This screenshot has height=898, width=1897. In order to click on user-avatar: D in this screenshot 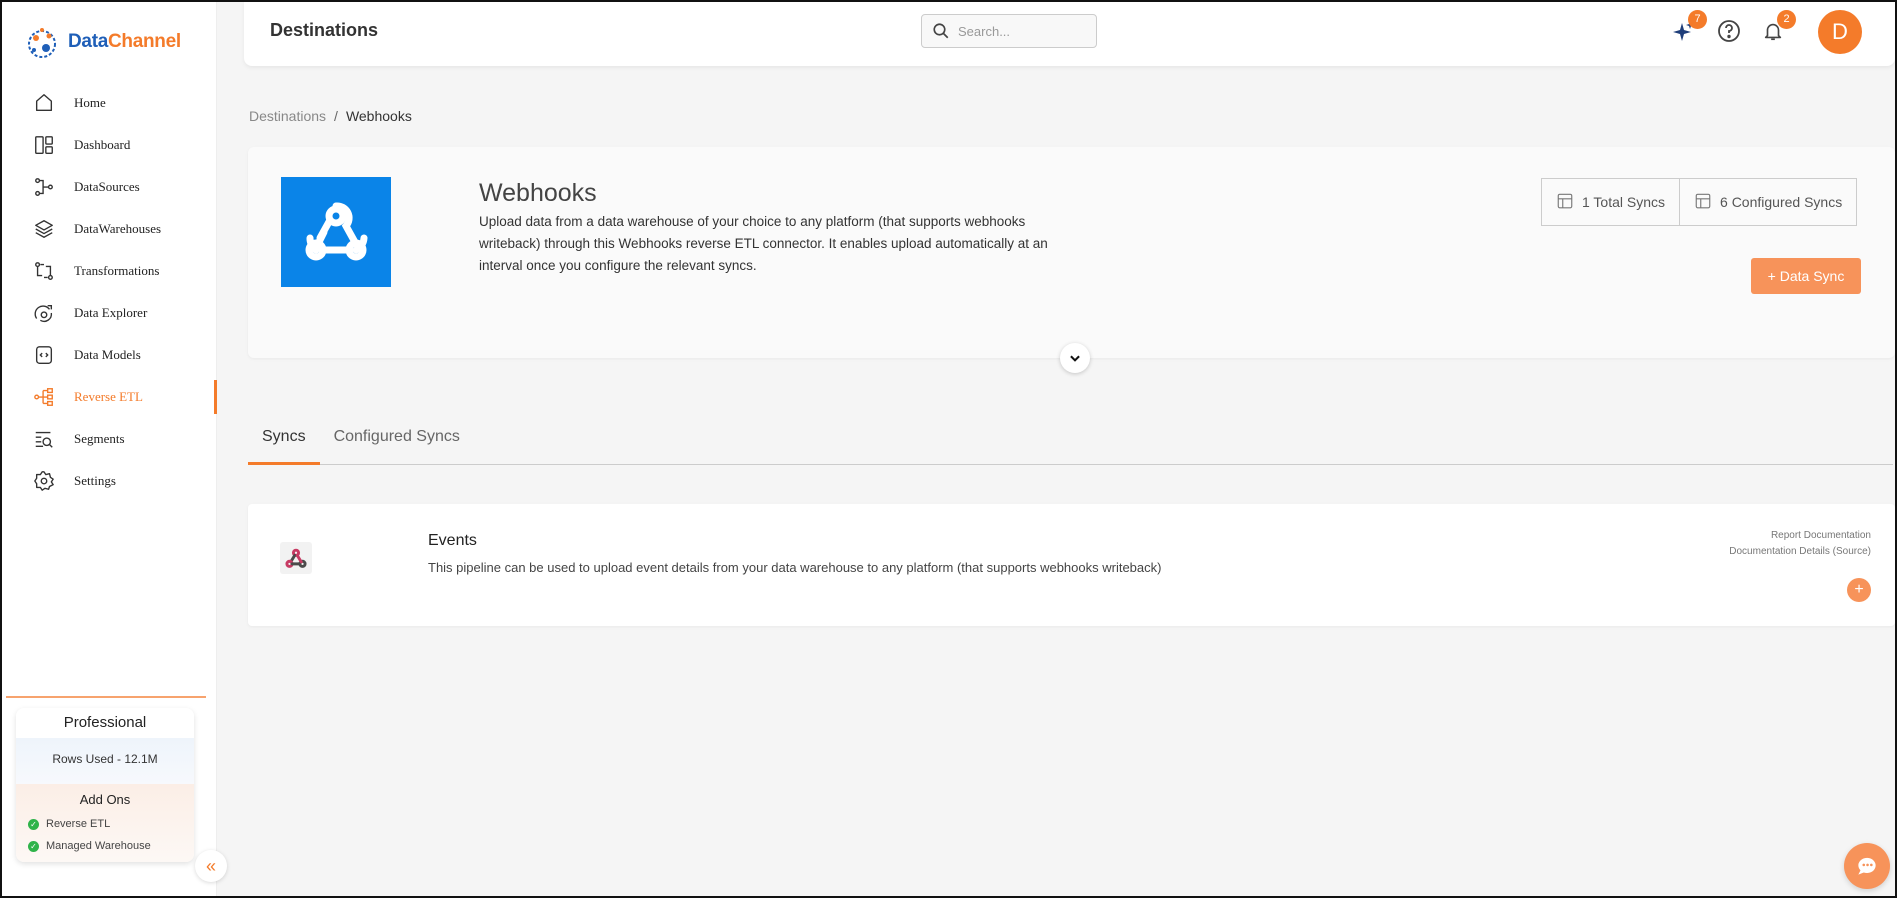, I will do `click(1840, 32)`.